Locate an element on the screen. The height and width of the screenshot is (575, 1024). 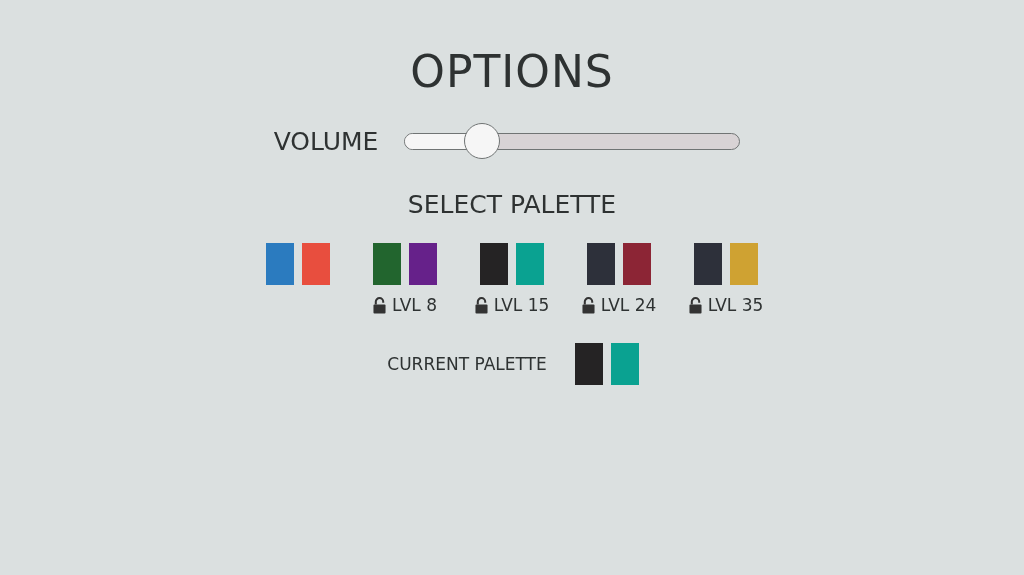
current-palette-label: CURRENT PALETTE is located at coordinates (467, 364).